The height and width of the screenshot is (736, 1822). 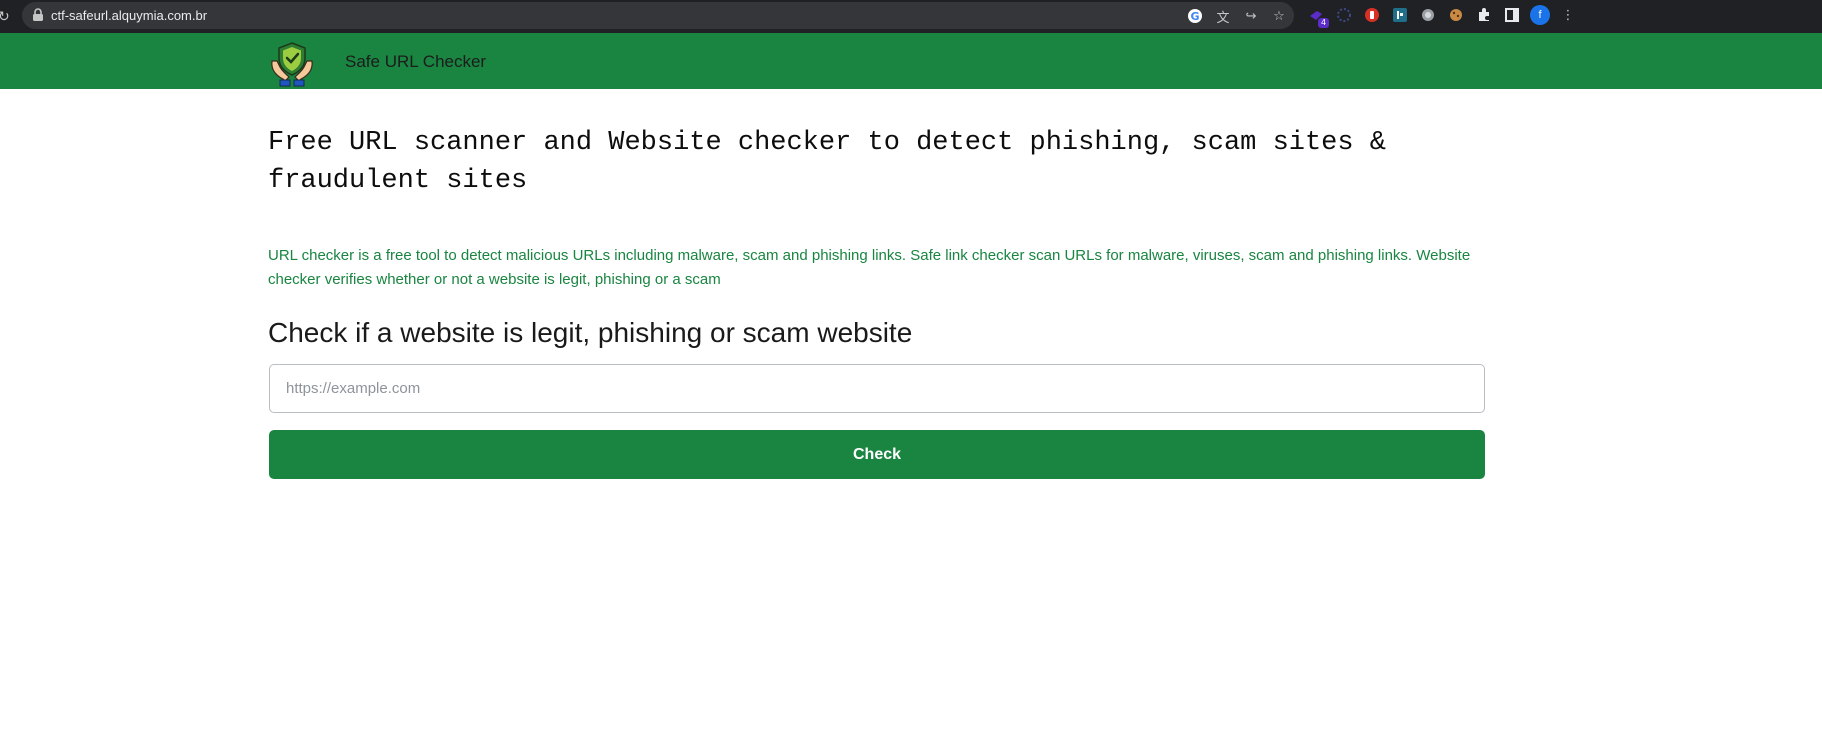 I want to click on extension-icon: 4, so click(x=1317, y=16).